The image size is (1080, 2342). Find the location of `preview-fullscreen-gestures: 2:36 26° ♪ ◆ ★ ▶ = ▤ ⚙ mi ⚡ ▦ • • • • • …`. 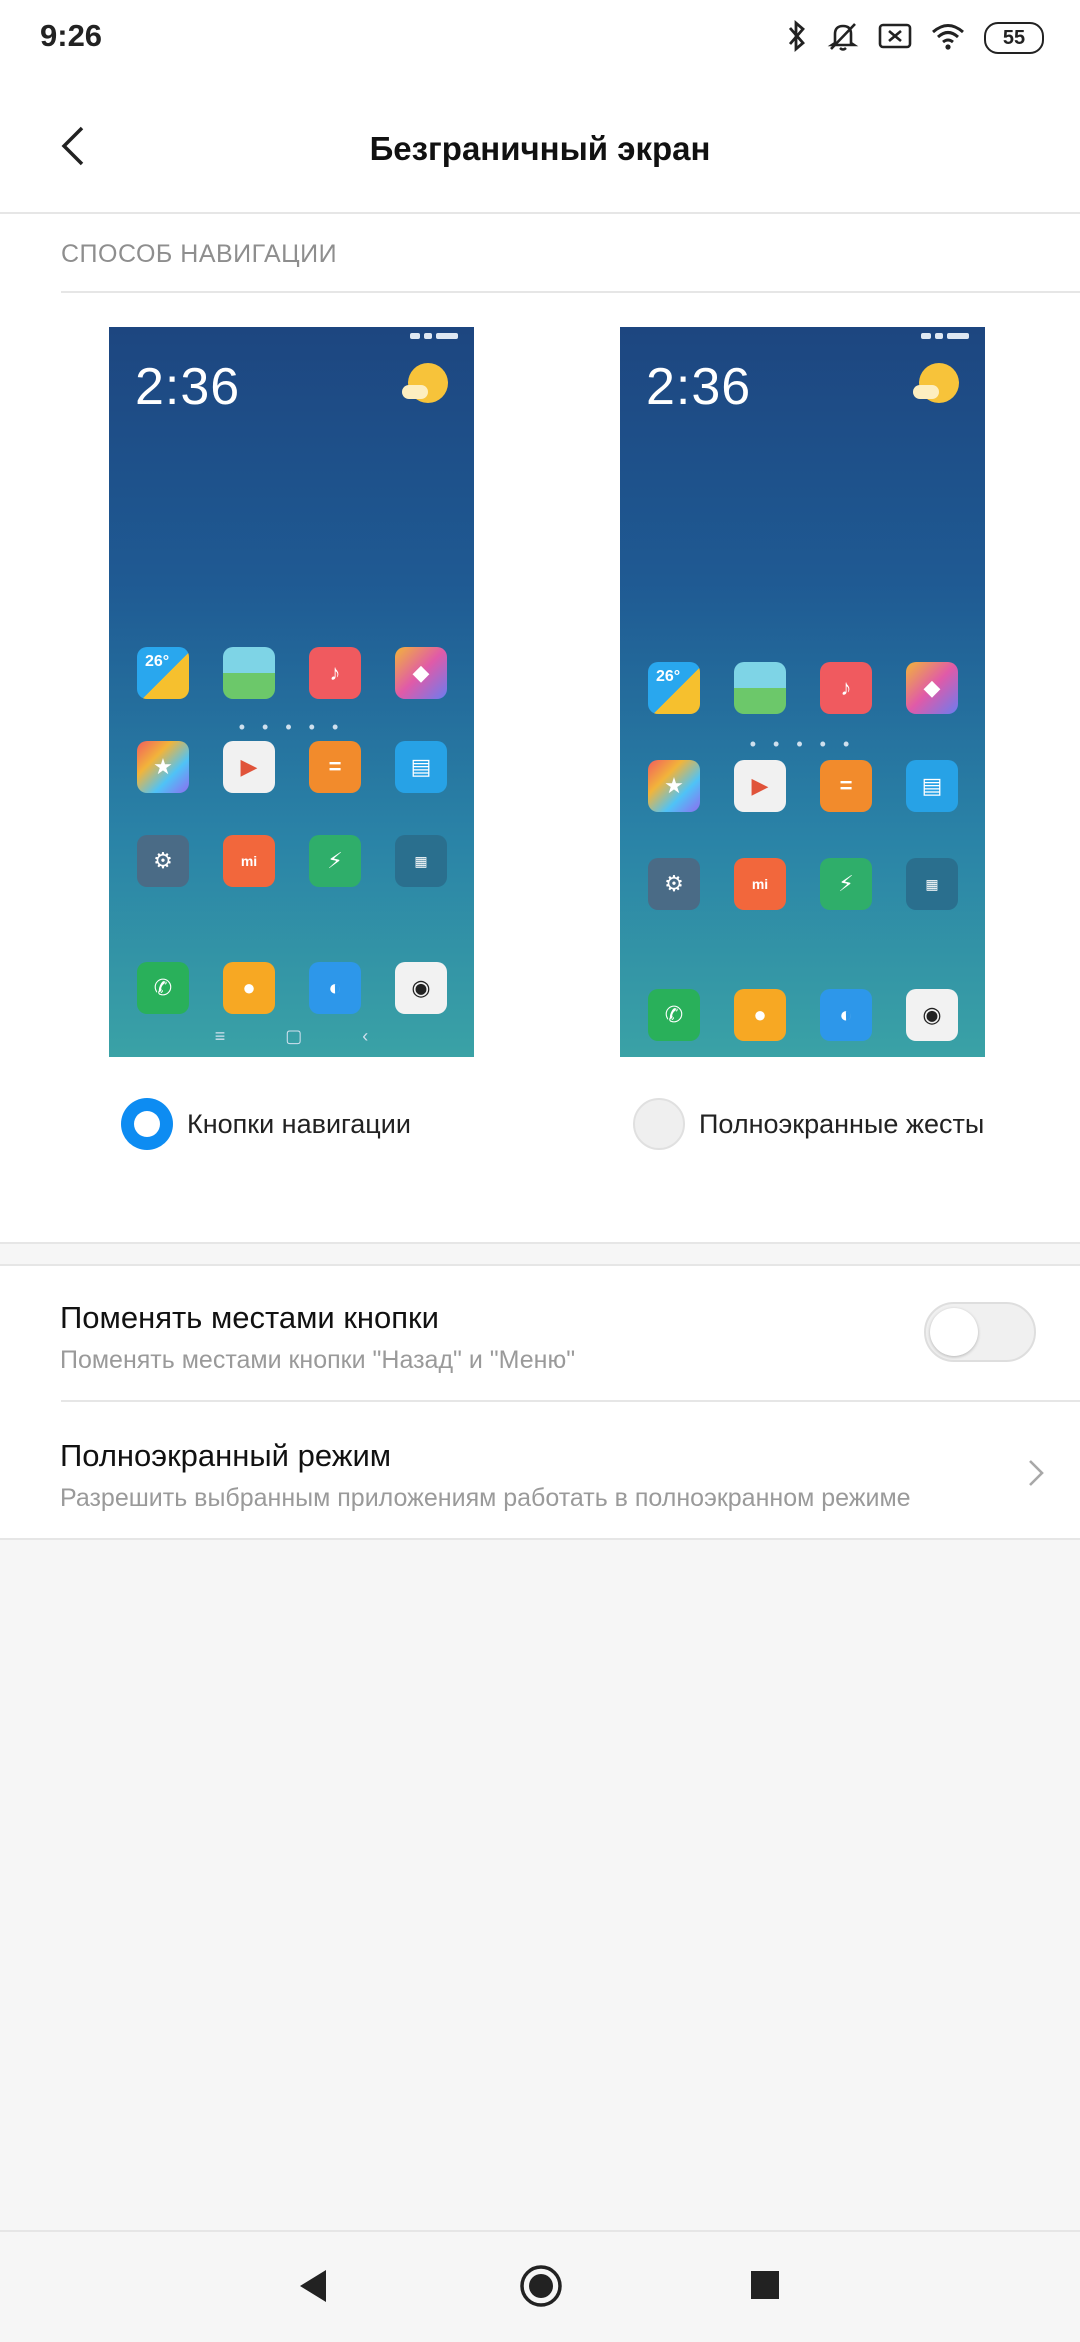

preview-fullscreen-gestures: 2:36 26° ♪ ◆ ★ ▶ = ▤ ⚙ mi ⚡ ▦ • • • • • … is located at coordinates (802, 692).